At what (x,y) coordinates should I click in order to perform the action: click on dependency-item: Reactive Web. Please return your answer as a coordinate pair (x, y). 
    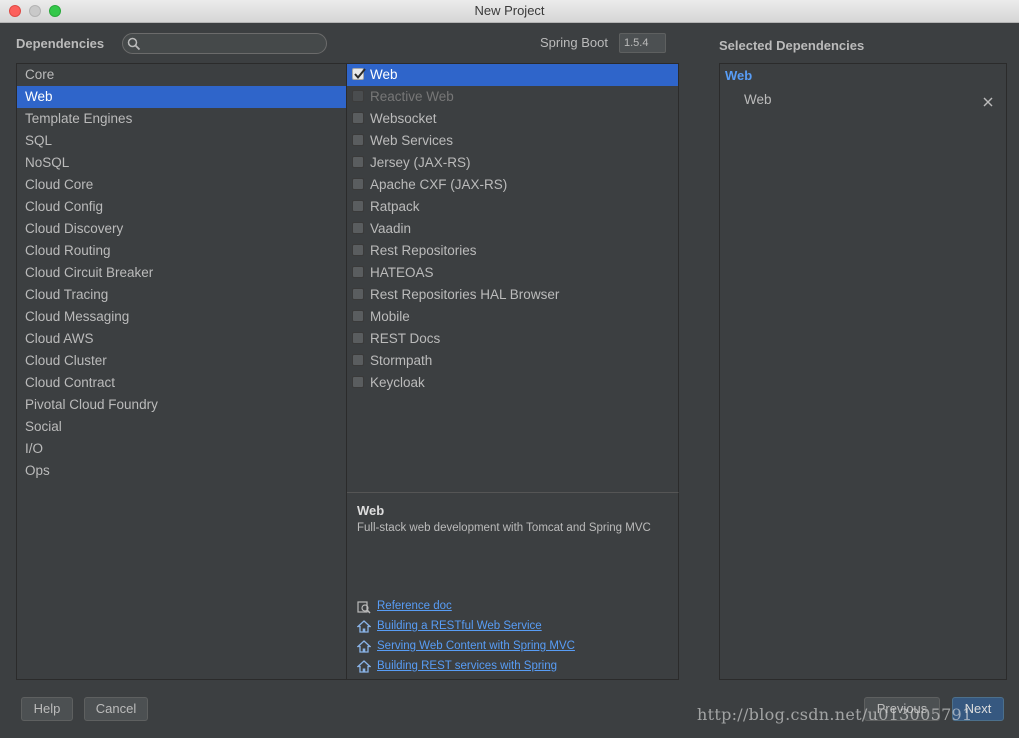
    Looking at the image, I should click on (512, 97).